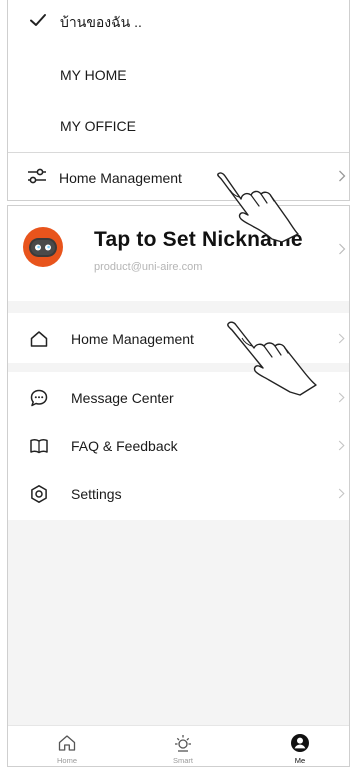 The width and height of the screenshot is (350, 767). Describe the element at coordinates (101, 22) in the screenshot. I see `home-option-label: บ้านของฉัน ..` at that location.